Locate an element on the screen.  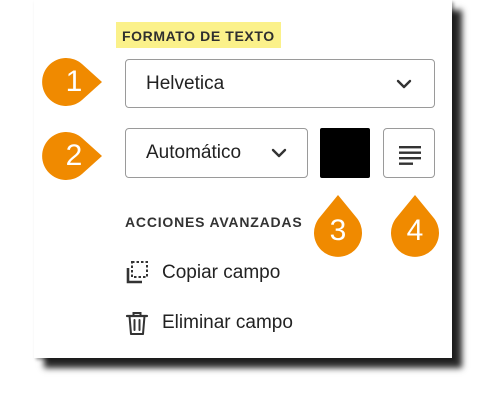
copy-field-action: Copiar campo is located at coordinates (202, 273).